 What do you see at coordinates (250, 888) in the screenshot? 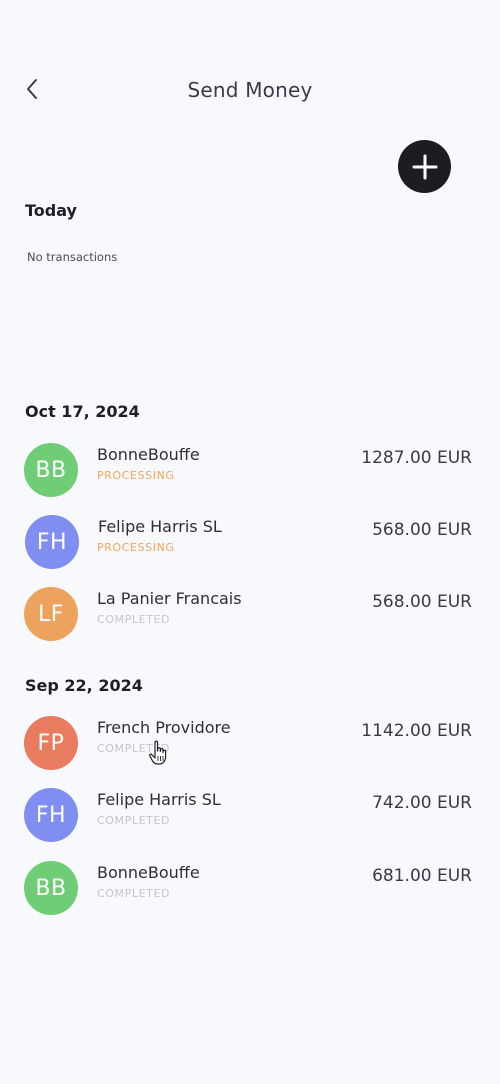
I see `transaction-row: BB BonneBouffe COMPLETED 681.00 EUR` at bounding box center [250, 888].